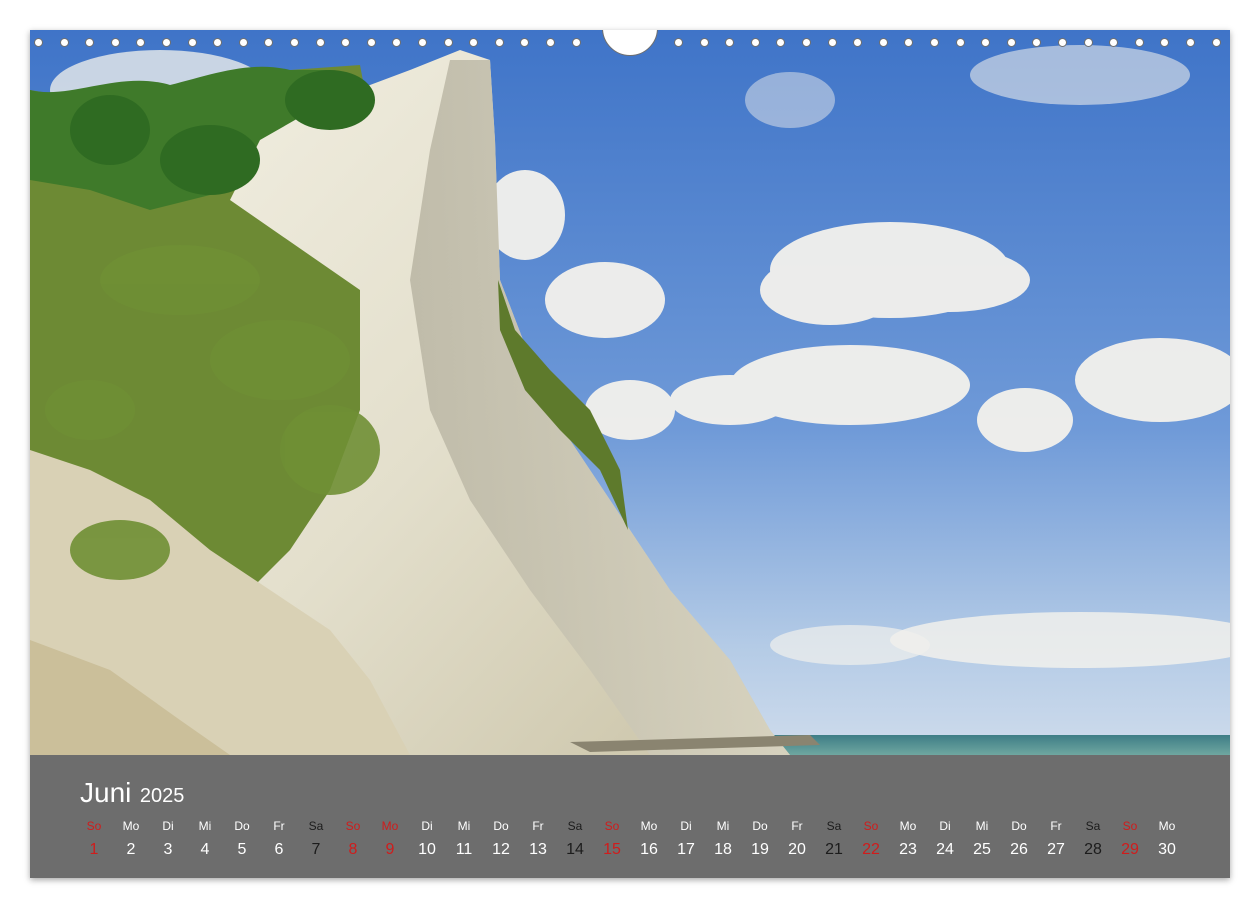 This screenshot has height=908, width=1260. I want to click on day-number: 10, so click(427, 849).